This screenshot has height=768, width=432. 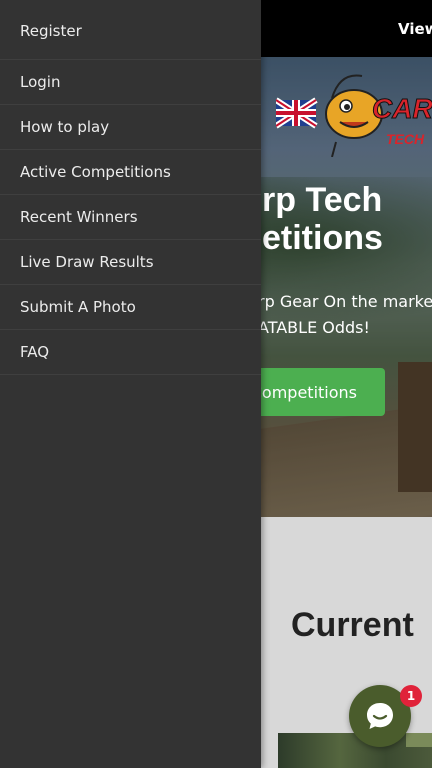 I want to click on menu-item-label: Submit A Photo, so click(x=78, y=307).